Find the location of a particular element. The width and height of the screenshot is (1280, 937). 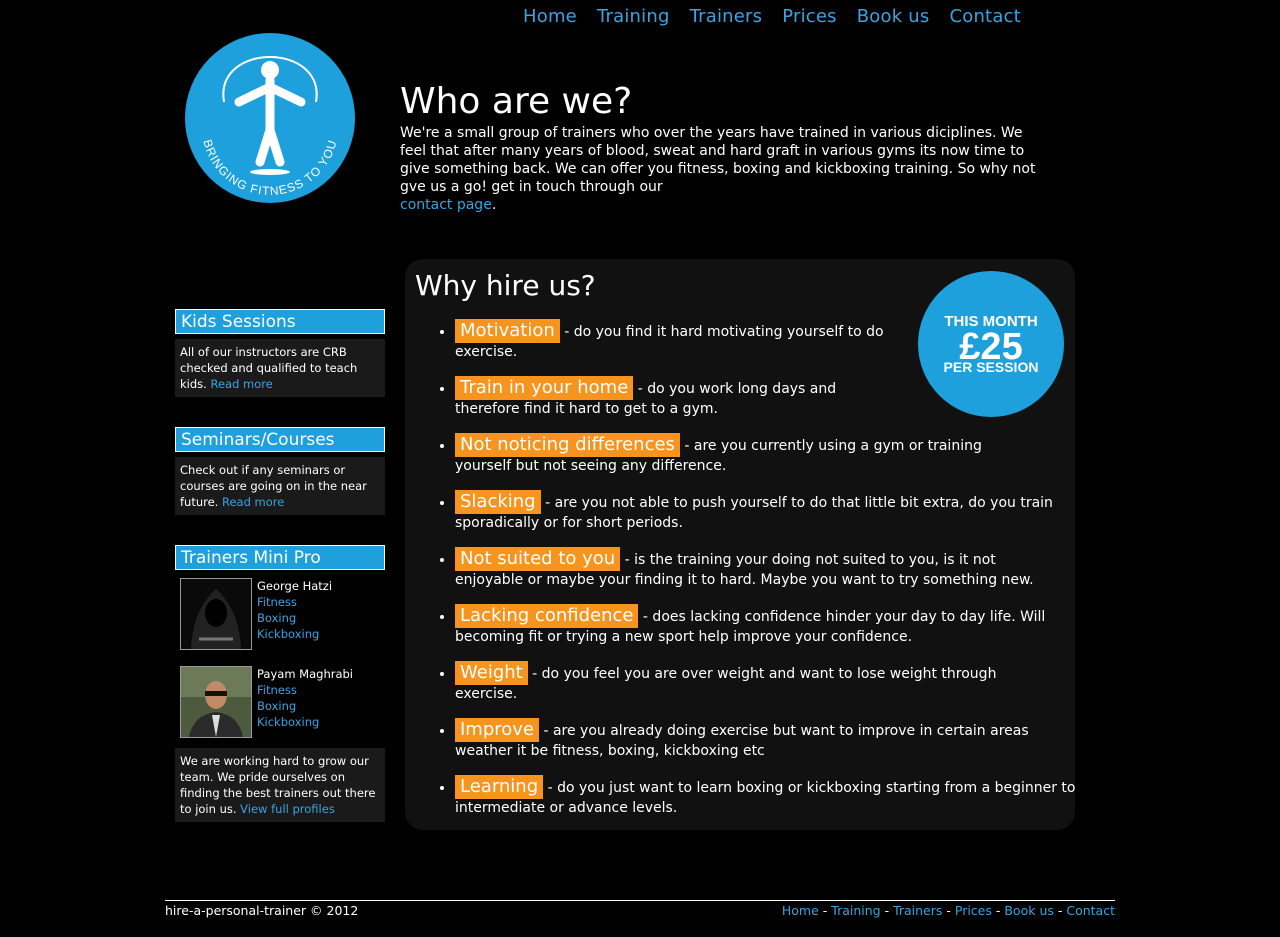

about-title: Who are we? is located at coordinates (516, 101).